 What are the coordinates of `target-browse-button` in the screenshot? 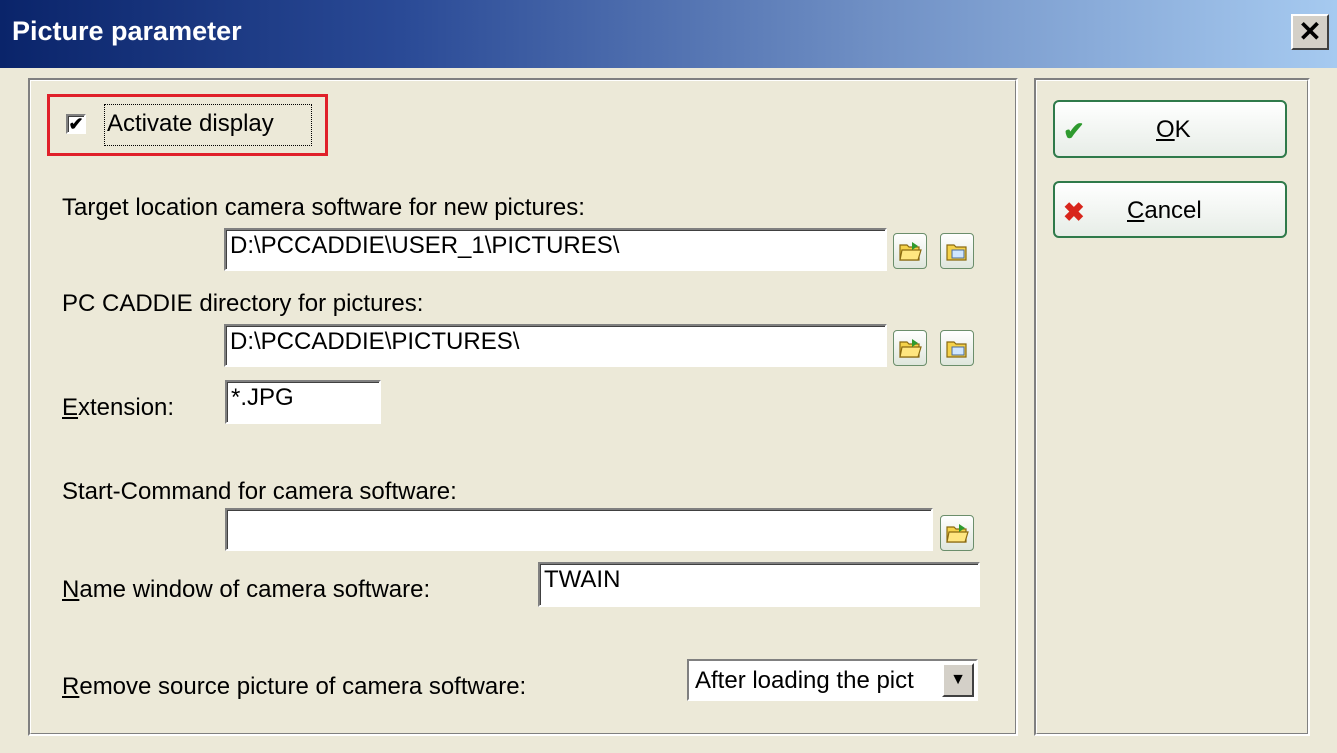 It's located at (910, 251).